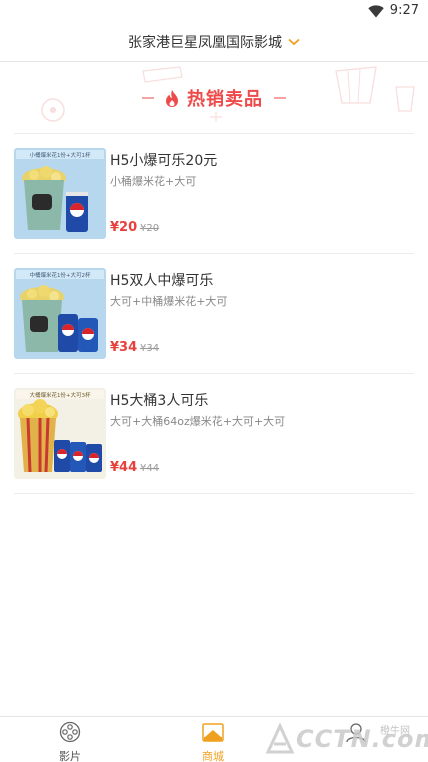 The image size is (428, 762). I want to click on title-right-dash, so click(280, 98).